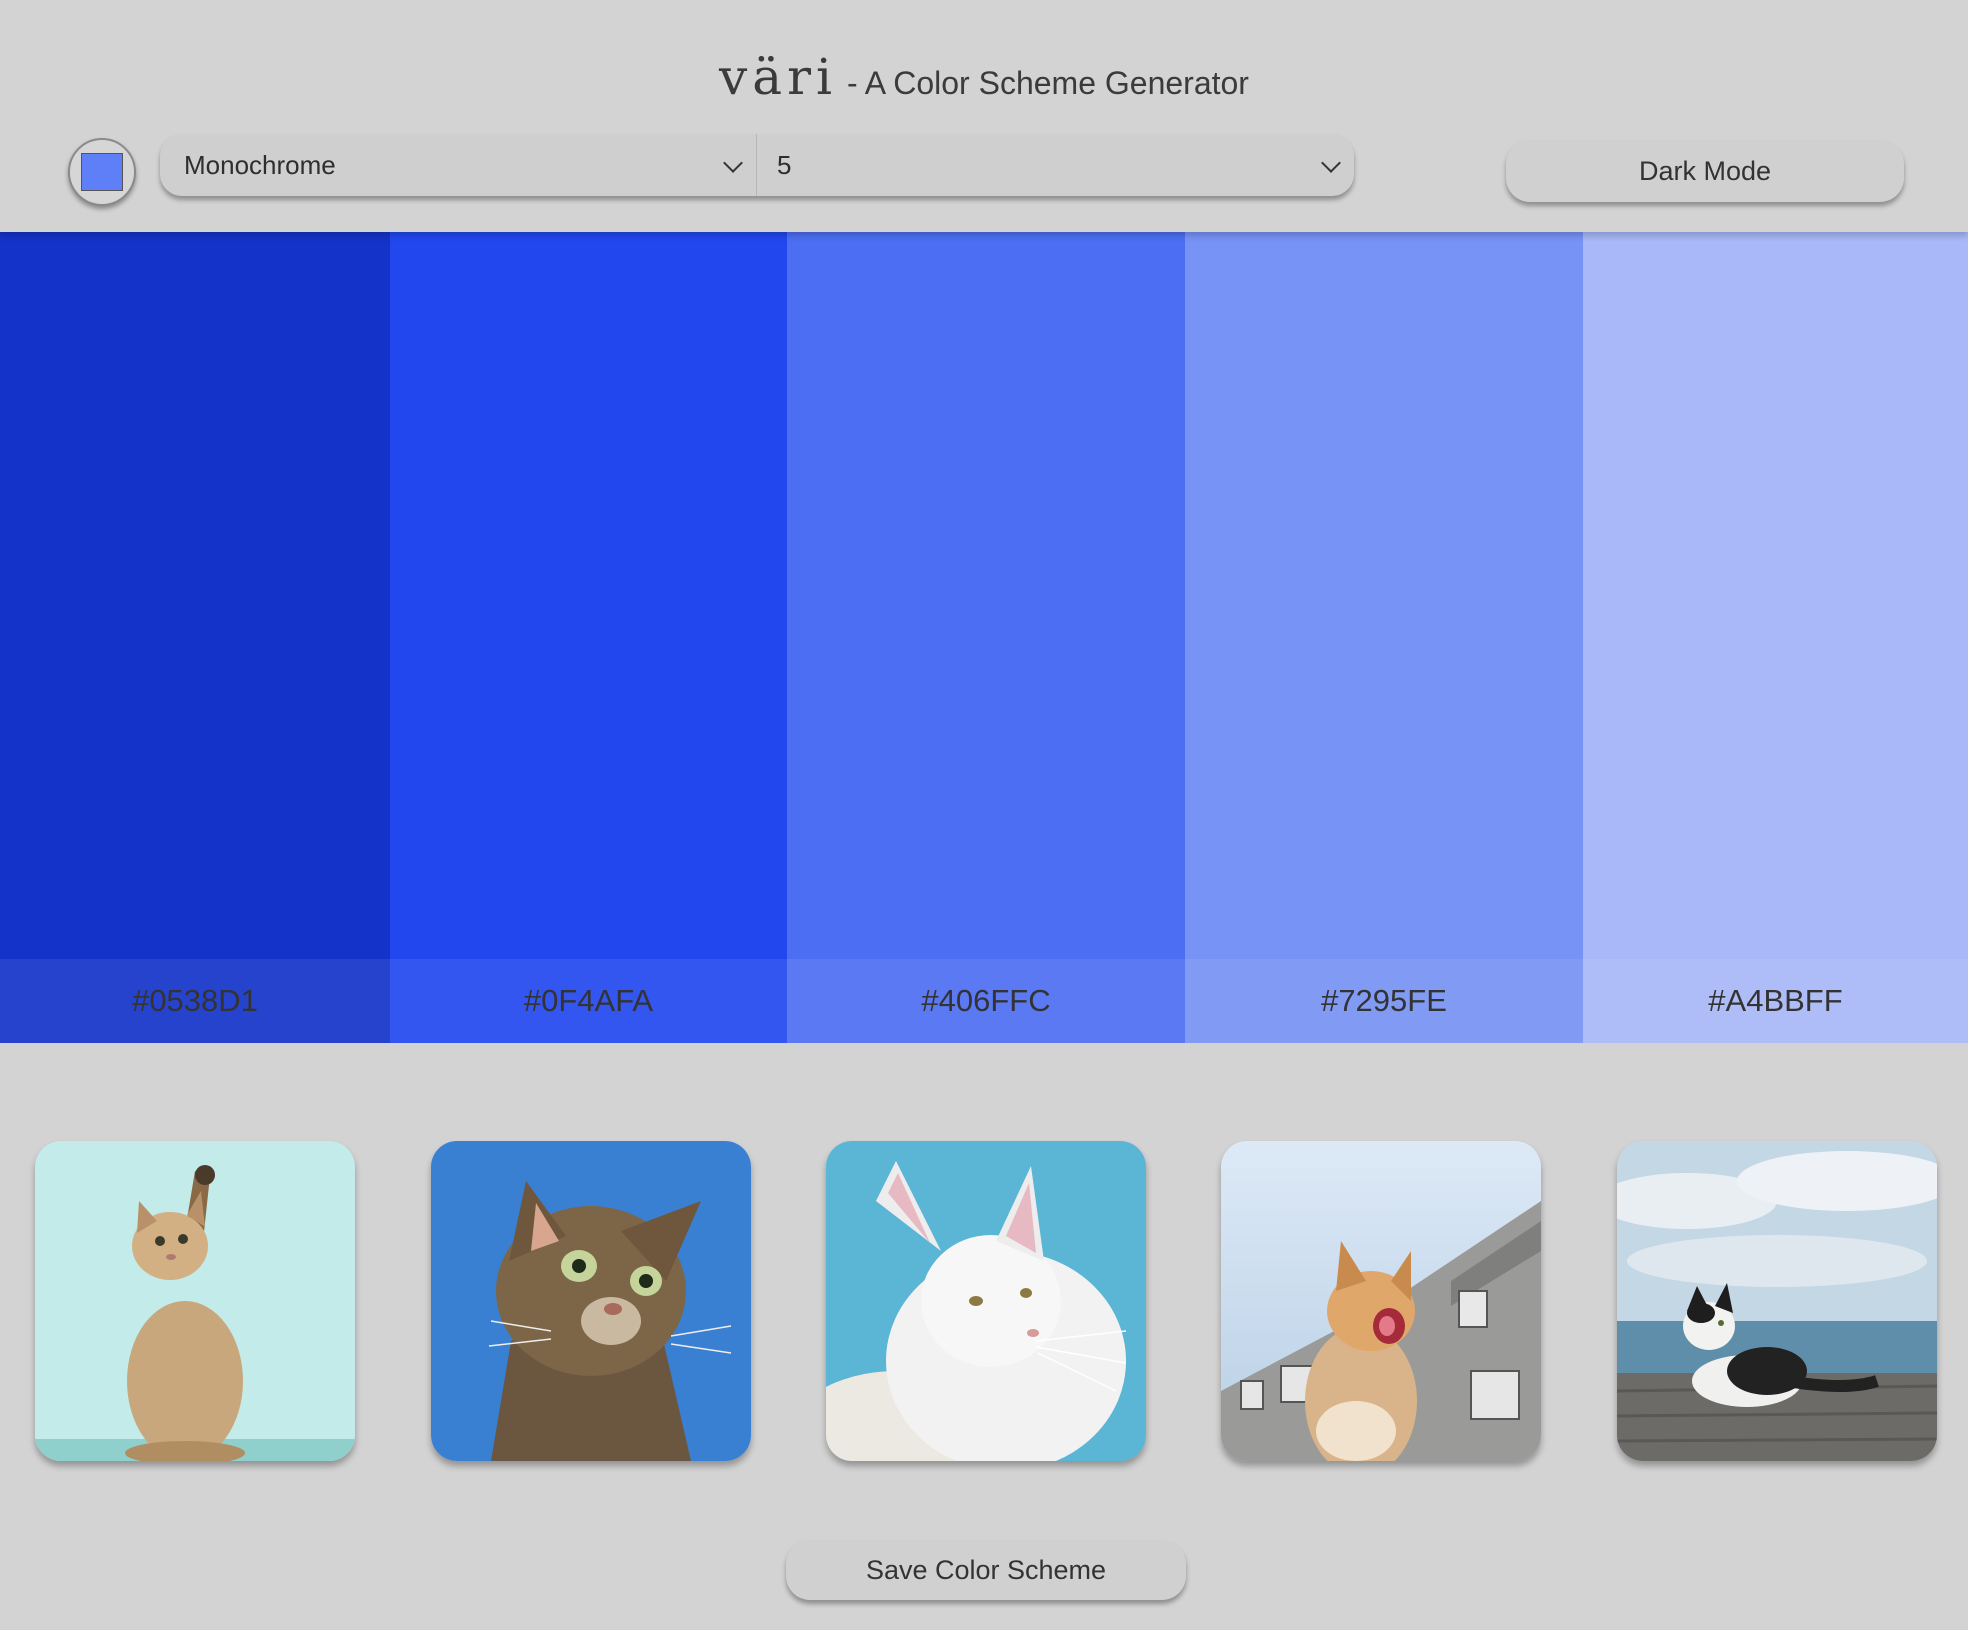  I want to click on app-subtitle: - A Color Scheme Generator, so click(1047, 83).